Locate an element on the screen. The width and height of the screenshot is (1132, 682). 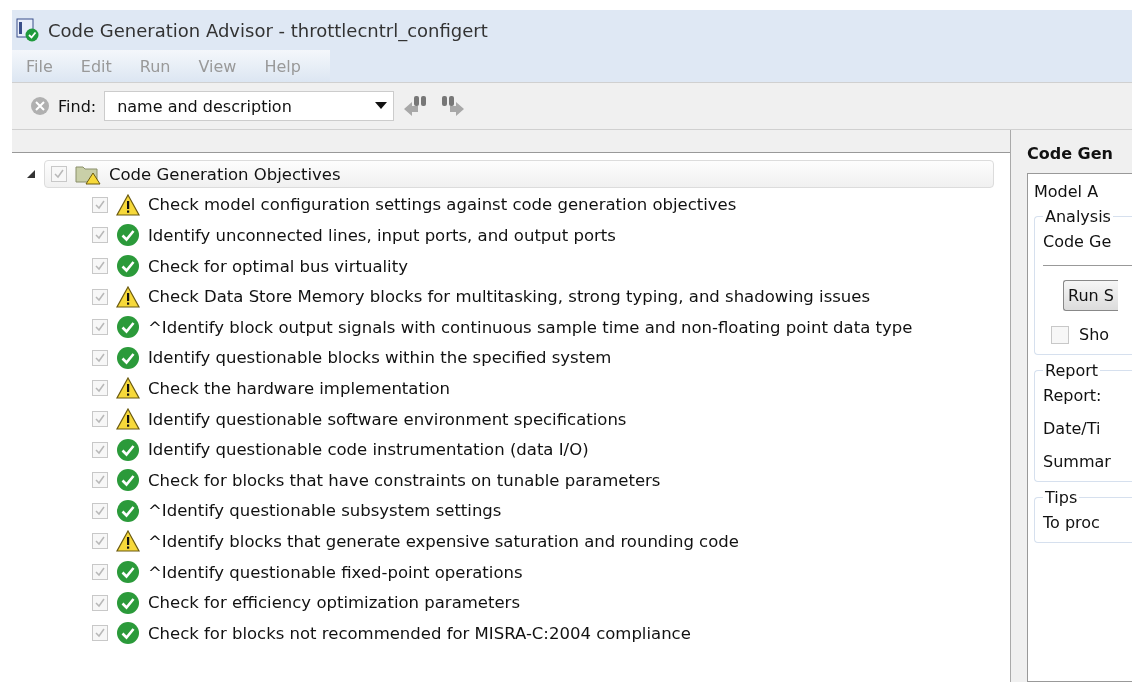
check-label: Identify questionable blocks within the specified system is located at coordinates (380, 358).